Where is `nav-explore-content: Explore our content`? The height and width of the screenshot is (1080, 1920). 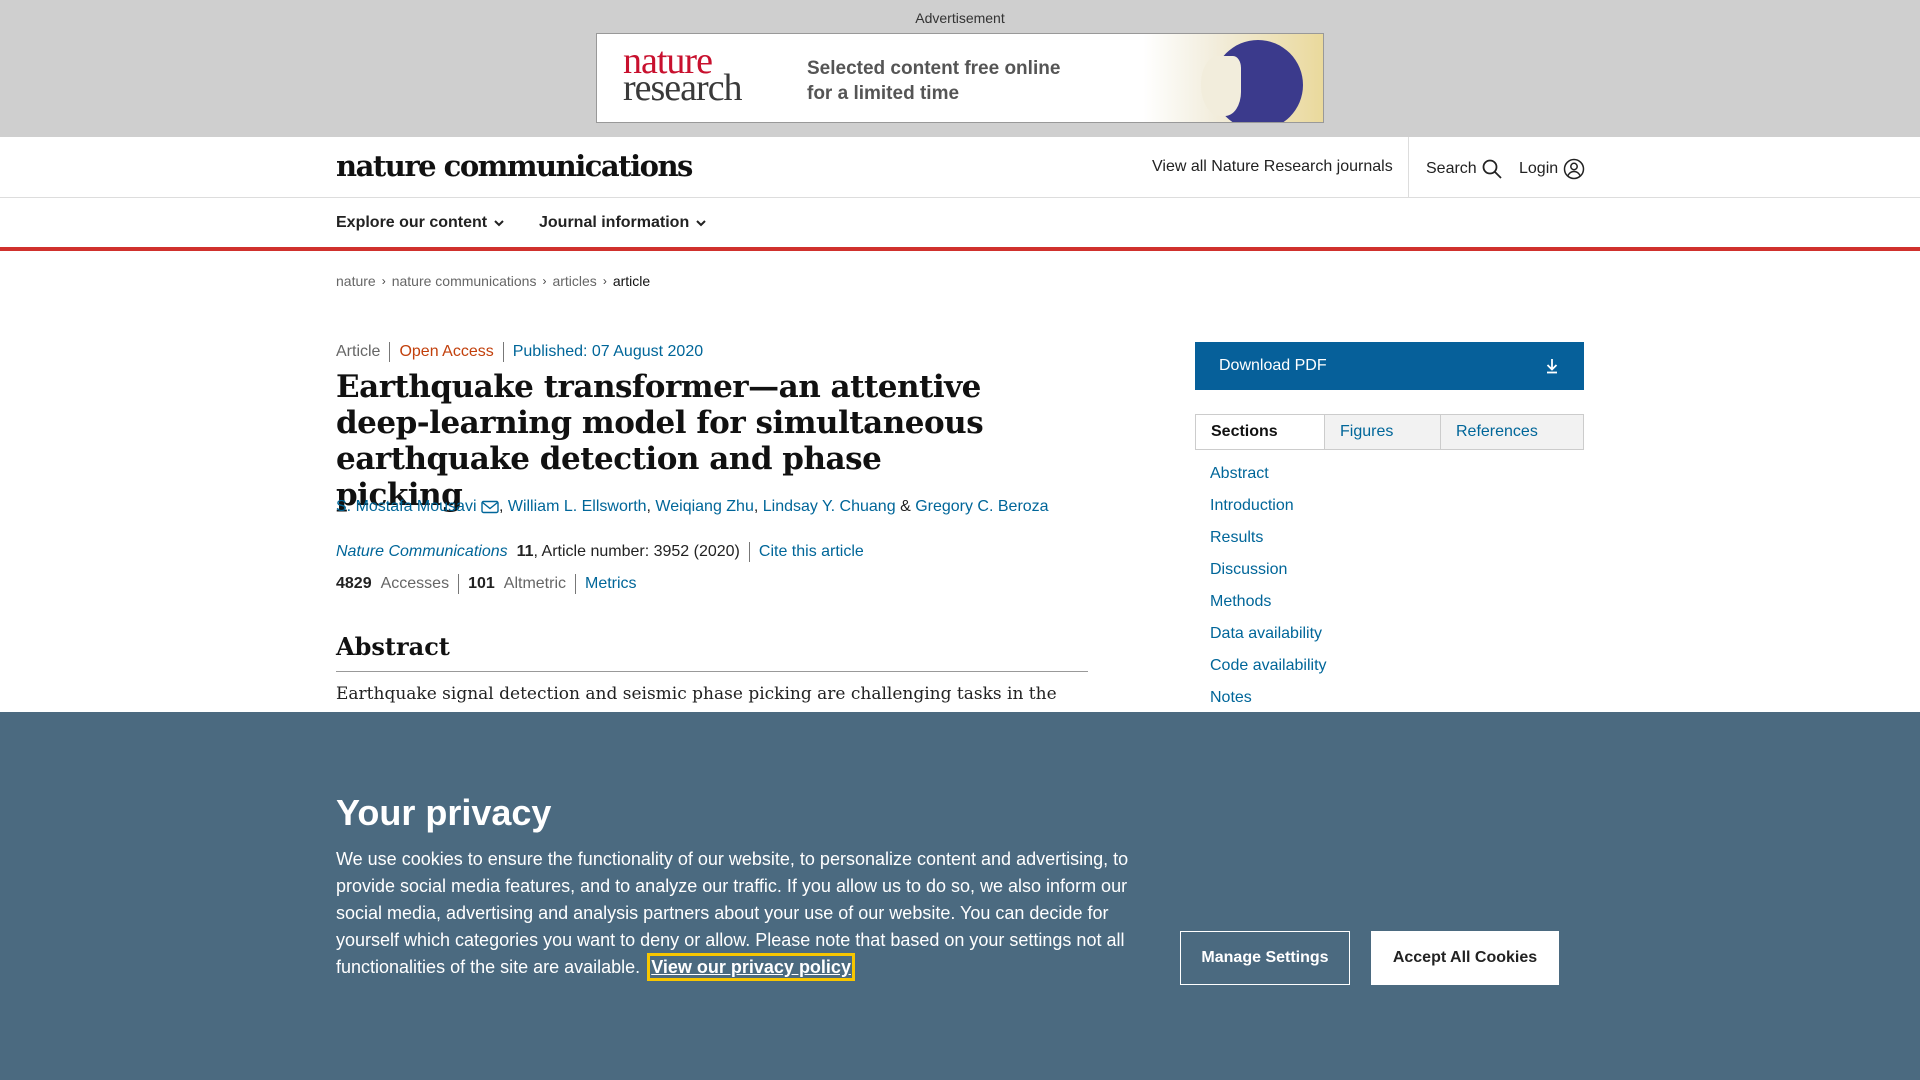 nav-explore-content: Explore our content is located at coordinates (421, 223).